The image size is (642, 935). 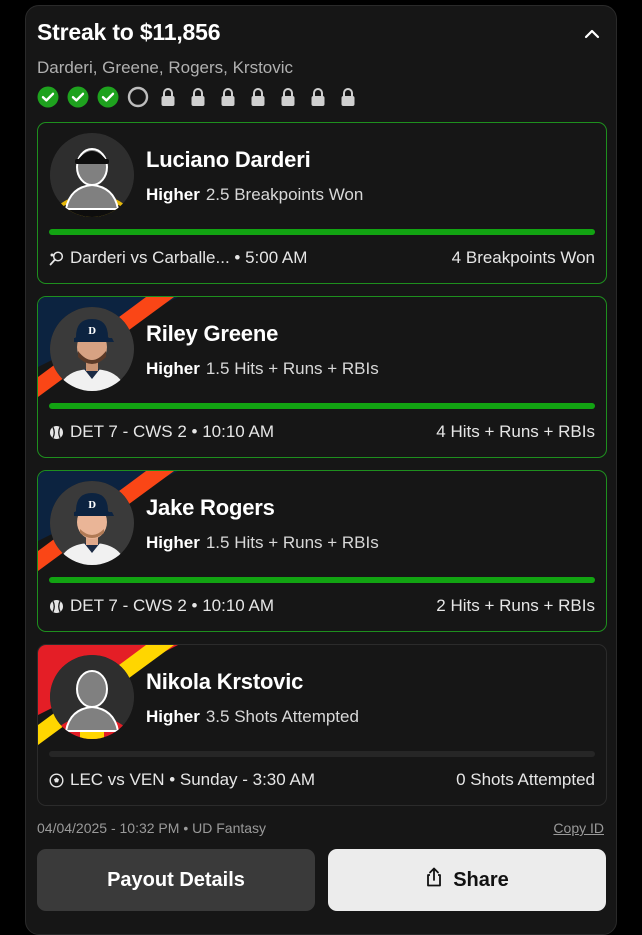 What do you see at coordinates (592, 34) in the screenshot?
I see `chevron-up-icon` at bounding box center [592, 34].